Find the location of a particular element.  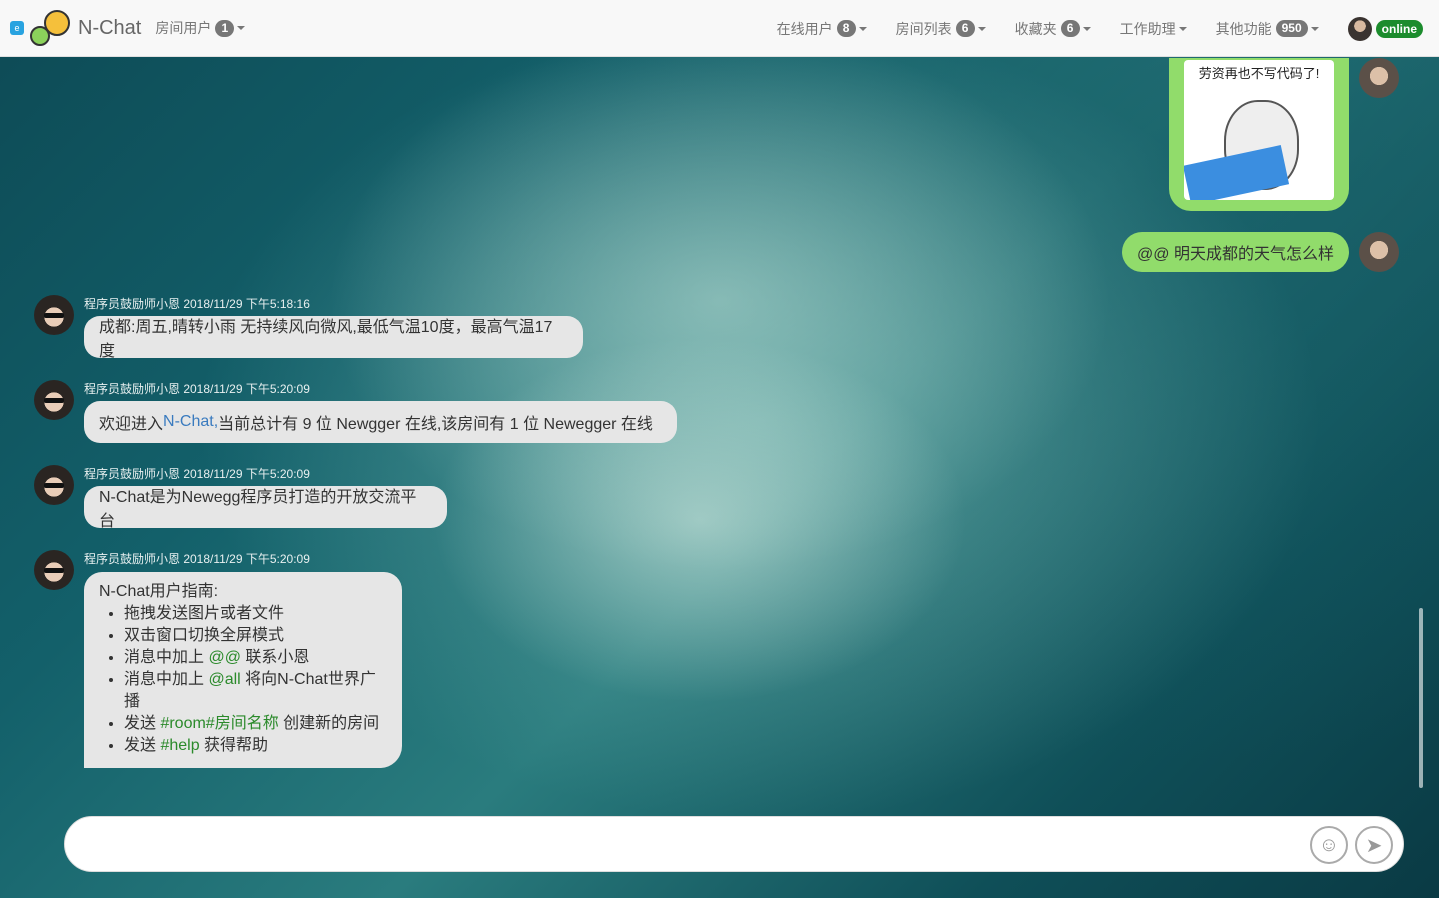

guide-keyword: #room#房间名称 is located at coordinates (219, 723).